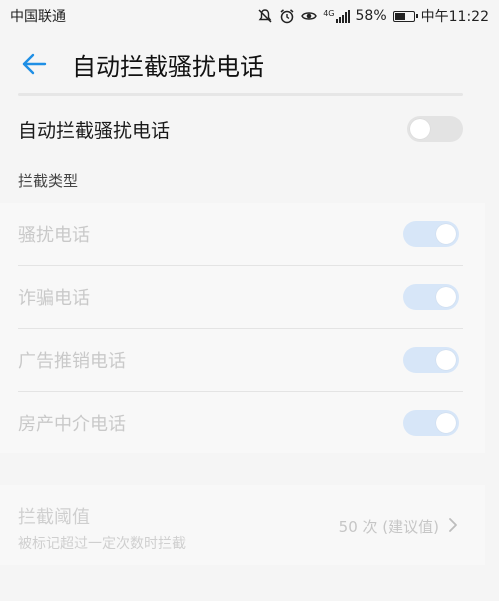 The height and width of the screenshot is (601, 499). I want to click on eye-icon, so click(309, 16).